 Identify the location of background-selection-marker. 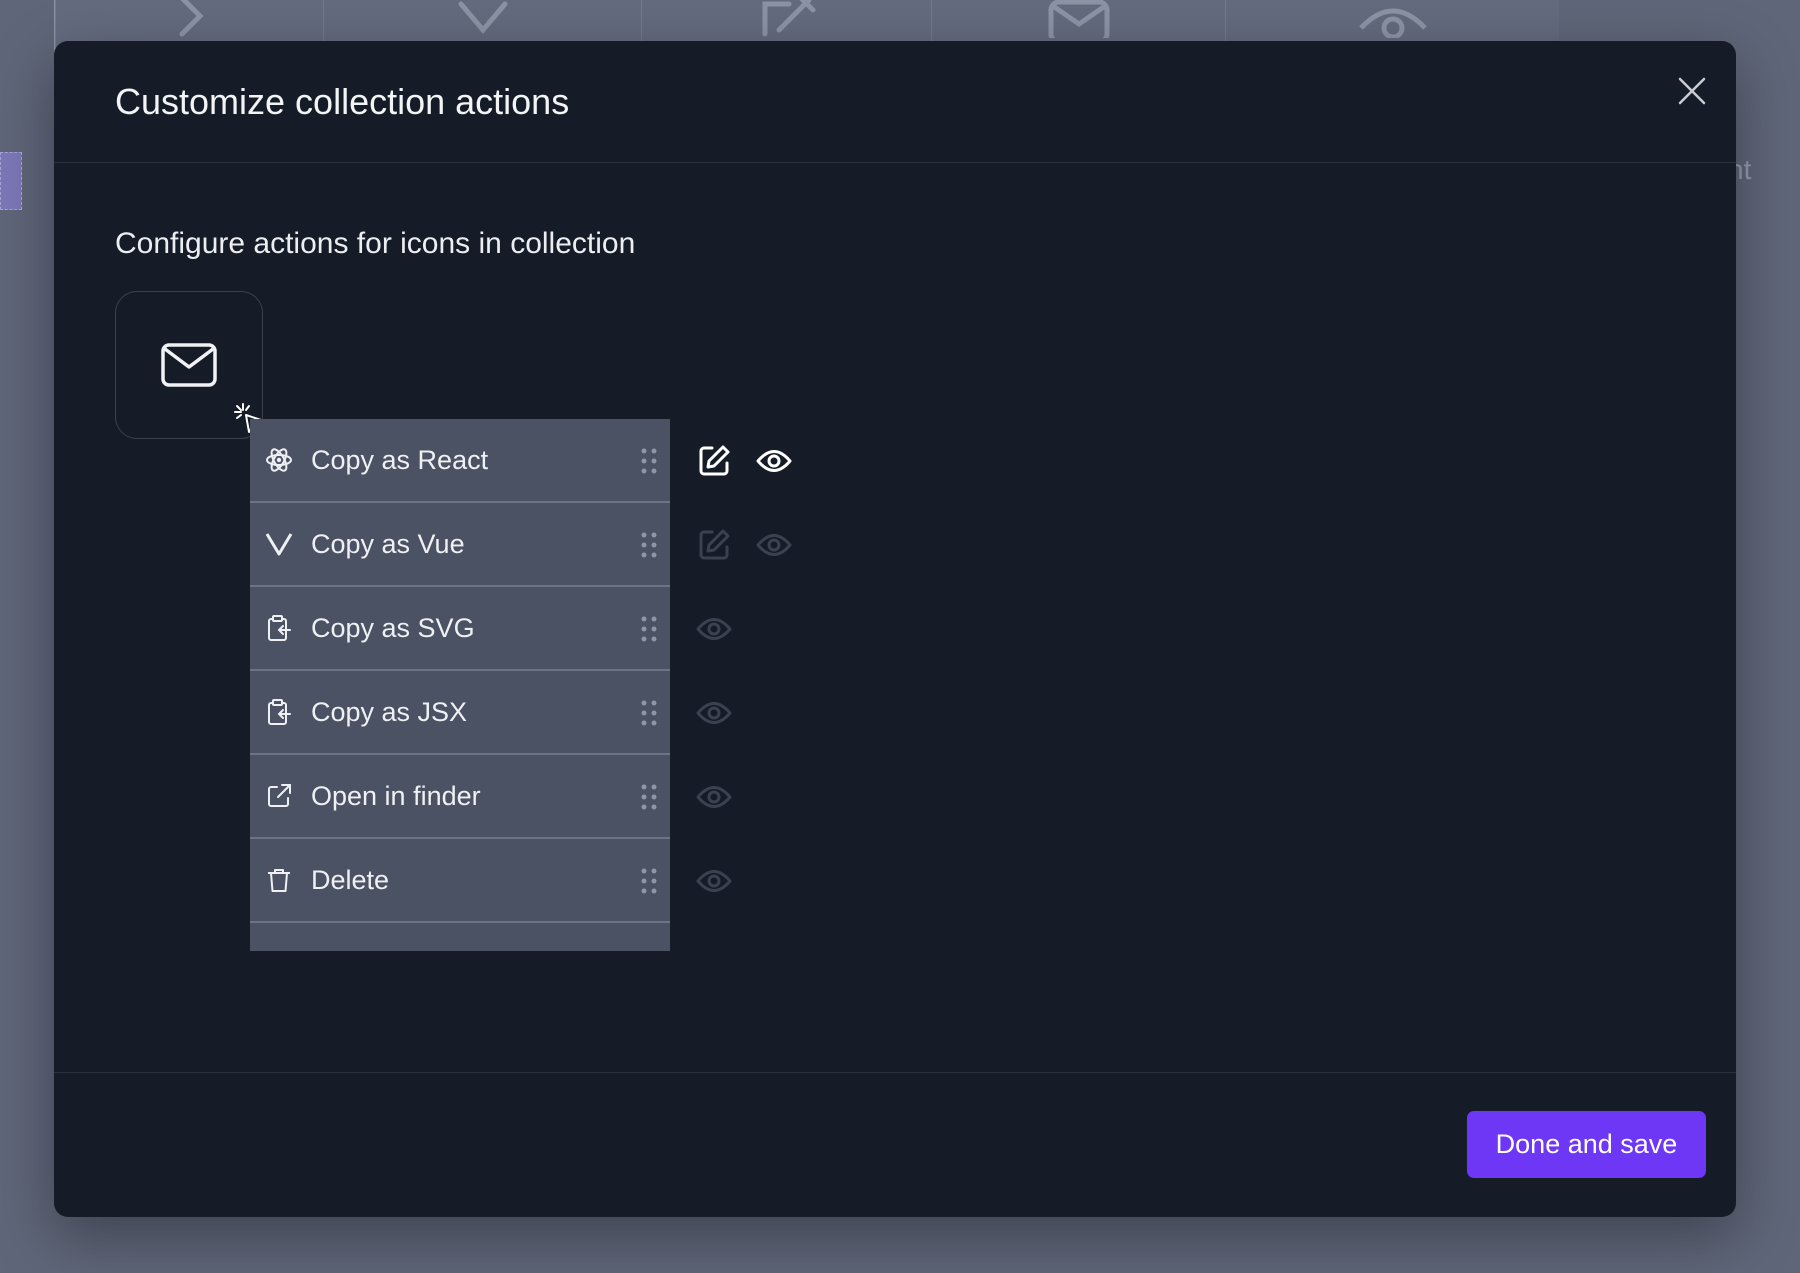
(11, 181).